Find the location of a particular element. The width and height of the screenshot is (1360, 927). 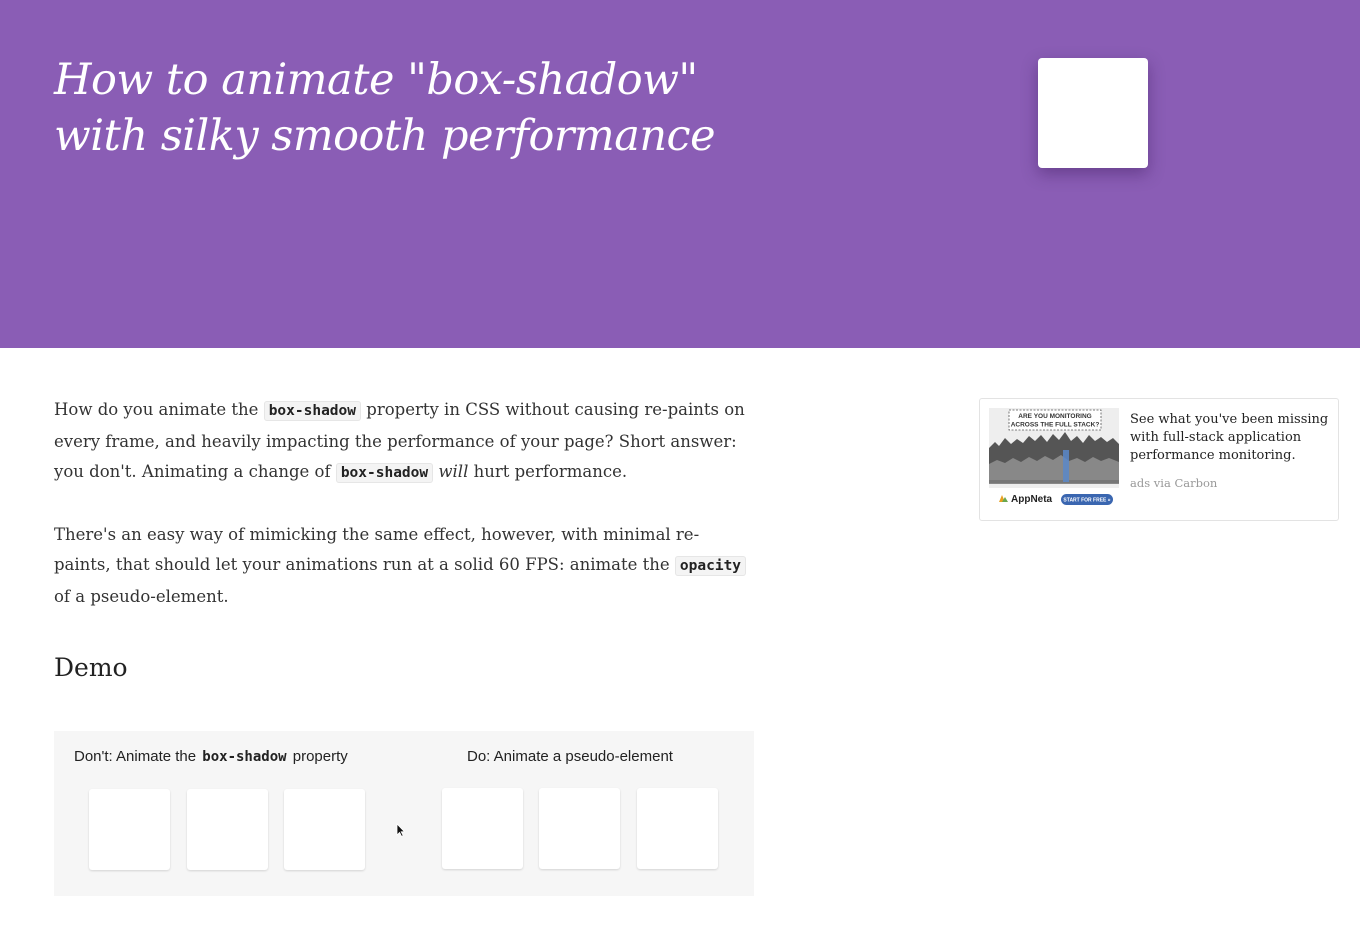

emphasis-will: will is located at coordinates (453, 471).